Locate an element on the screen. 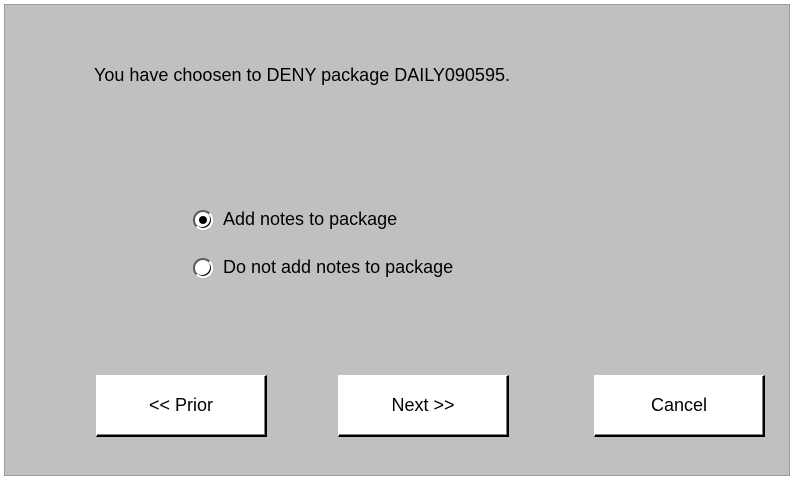 The width and height of the screenshot is (796, 480). radio-add-notes: Add notes to package is located at coordinates (295, 219).